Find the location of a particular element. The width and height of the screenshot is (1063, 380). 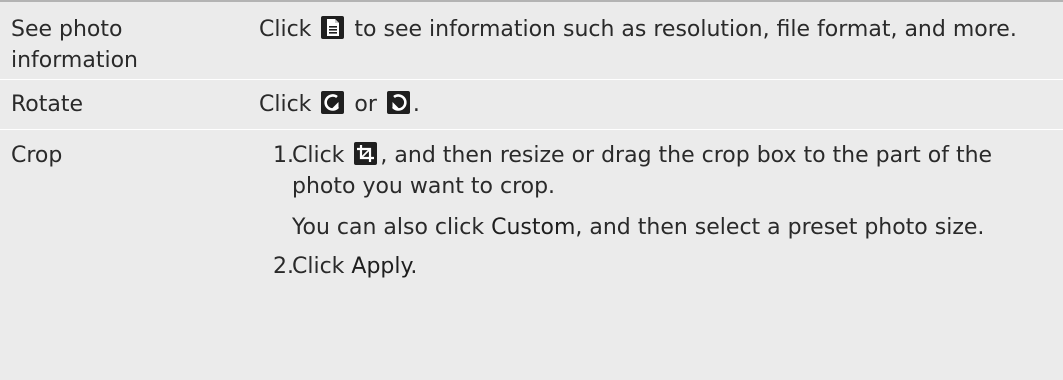

description-text: or is located at coordinates (365, 104).